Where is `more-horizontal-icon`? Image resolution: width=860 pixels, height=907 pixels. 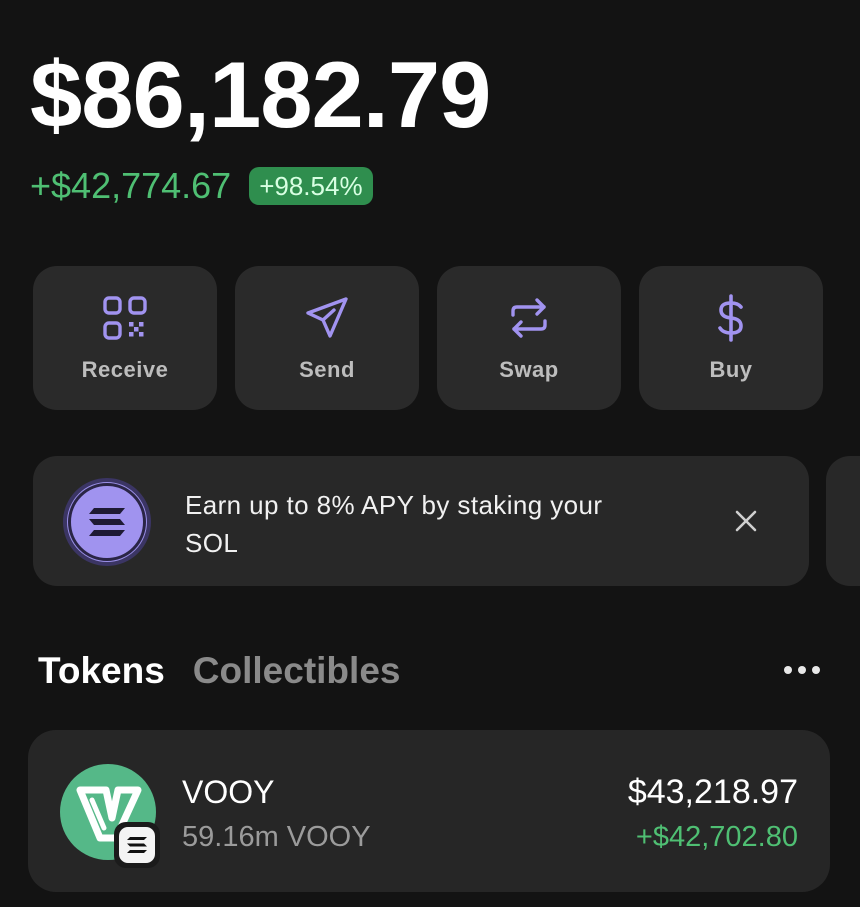 more-horizontal-icon is located at coordinates (802, 670).